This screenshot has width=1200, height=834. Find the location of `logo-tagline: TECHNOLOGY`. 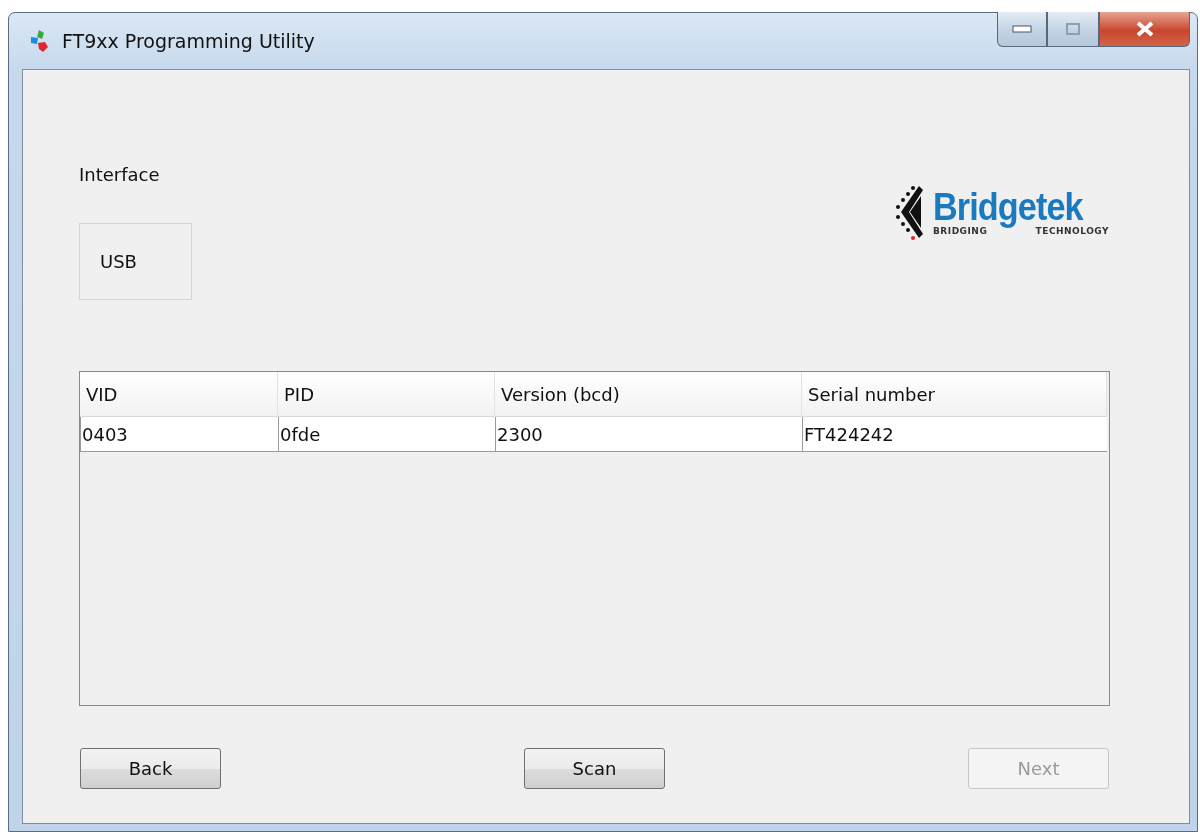

logo-tagline: TECHNOLOGY is located at coordinates (1072, 231).